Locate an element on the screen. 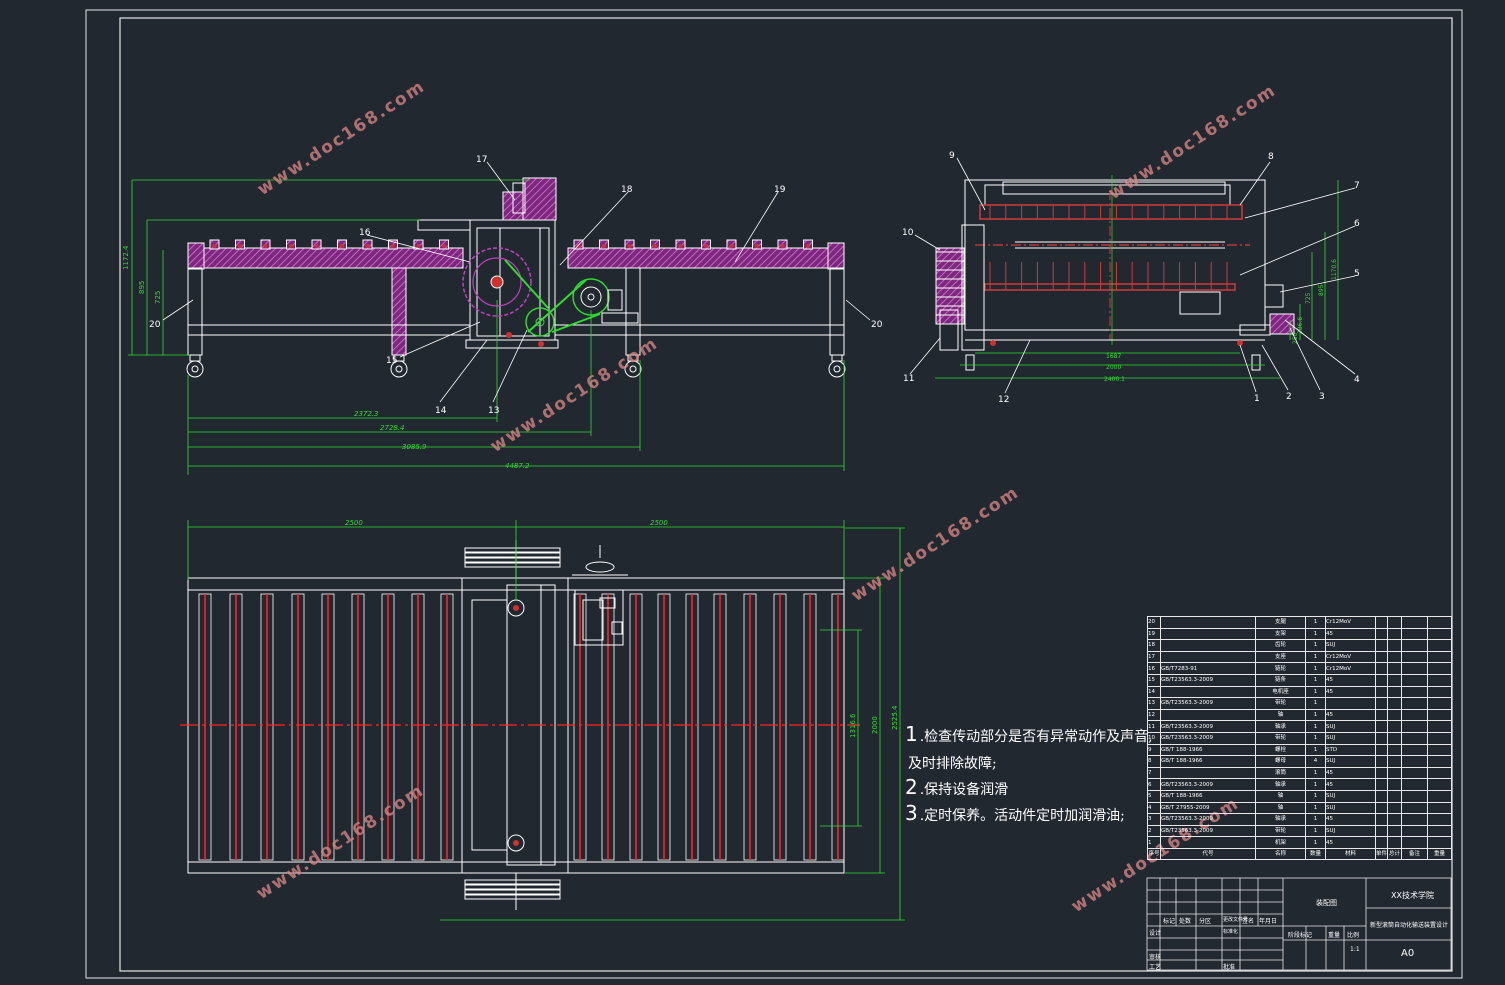  bom-name: 螺栓 is located at coordinates (1280, 750).